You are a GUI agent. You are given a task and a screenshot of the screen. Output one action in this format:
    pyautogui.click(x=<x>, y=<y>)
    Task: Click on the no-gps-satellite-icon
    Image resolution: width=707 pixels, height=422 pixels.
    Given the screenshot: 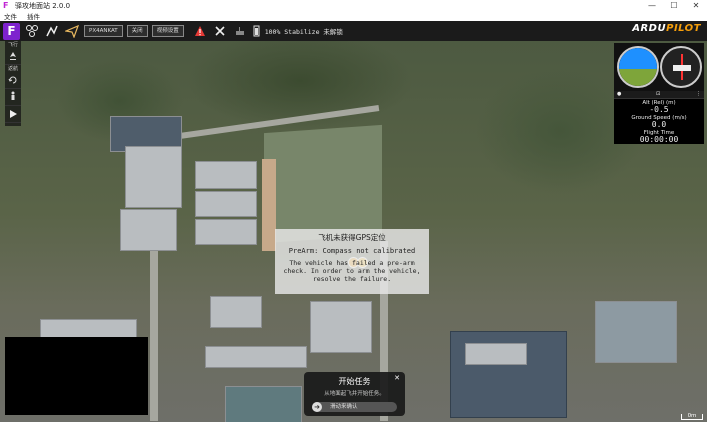 What is the action you would take?
    pyautogui.click(x=220, y=31)
    